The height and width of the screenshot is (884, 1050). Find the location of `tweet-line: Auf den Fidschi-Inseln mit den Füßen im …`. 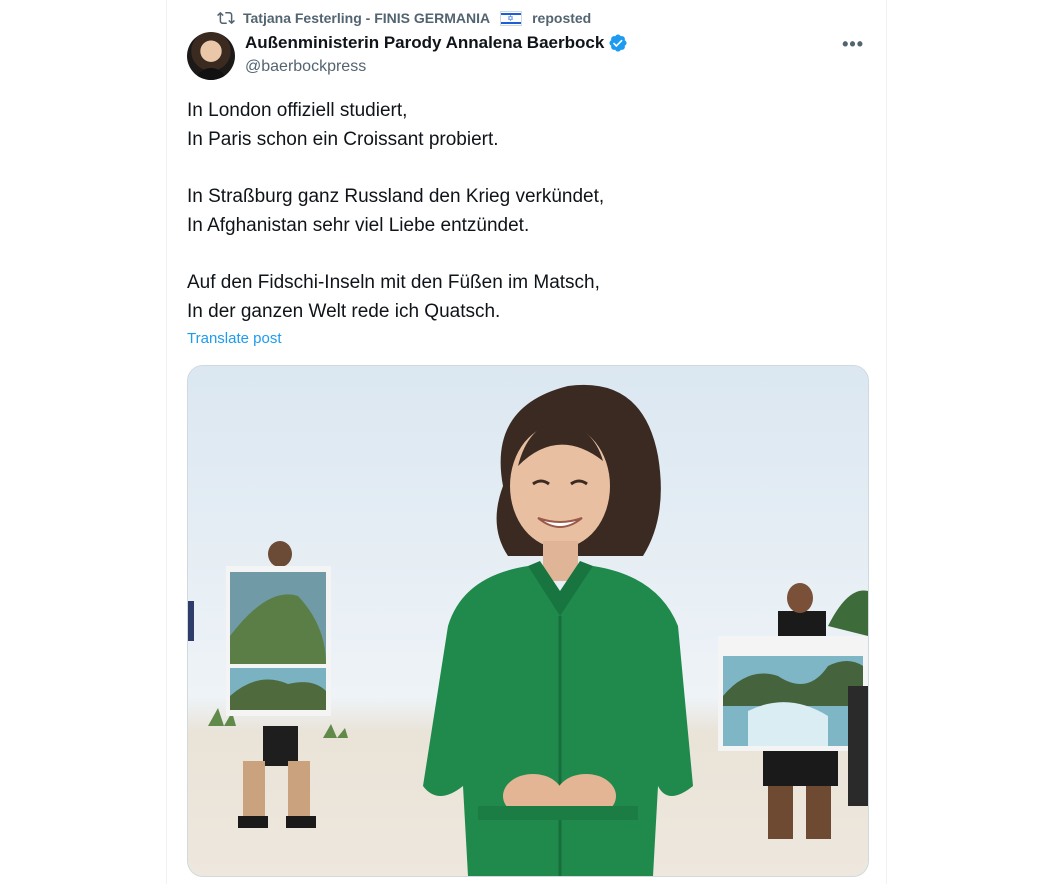

tweet-line: Auf den Fidschi-Inseln mit den Füßen im … is located at coordinates (393, 282).